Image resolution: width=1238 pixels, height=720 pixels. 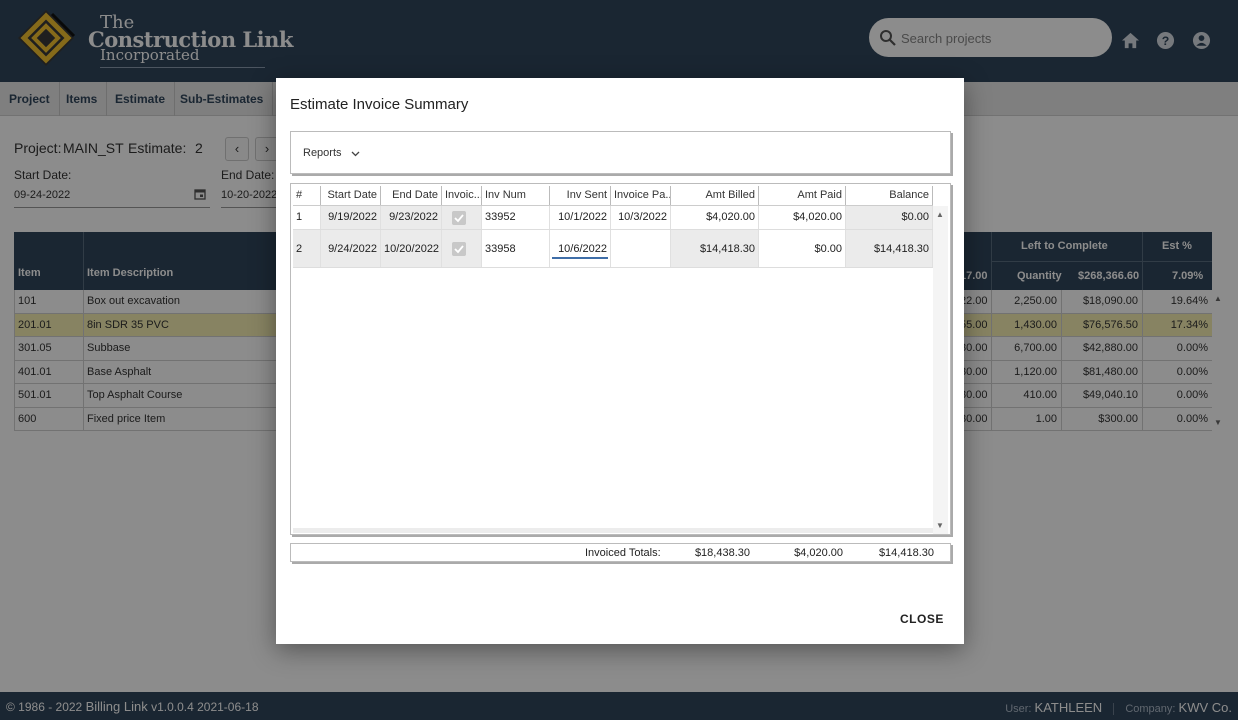 I want to click on col-header-amt-paid: Amt Paid, so click(x=802, y=195).